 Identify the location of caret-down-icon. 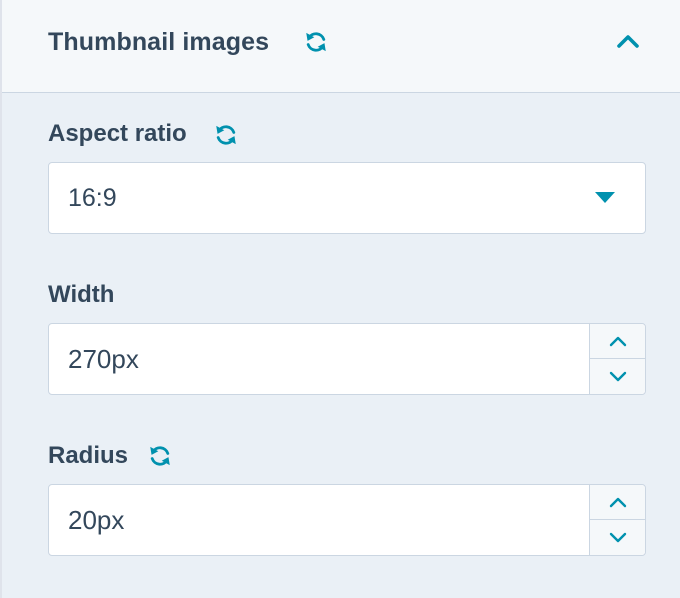
(605, 197).